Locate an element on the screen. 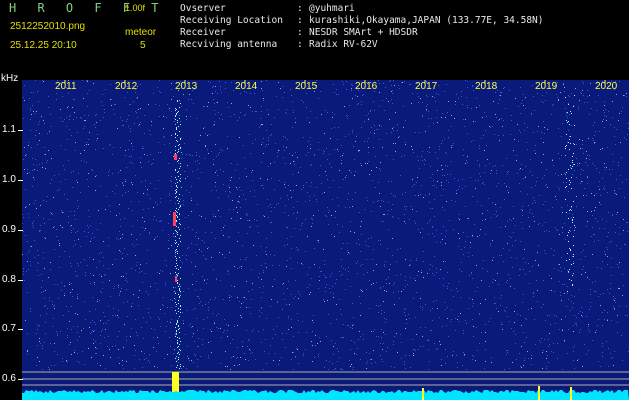 The image size is (629, 400). datetime-label: 25.12.25 20:10 is located at coordinates (43, 45).